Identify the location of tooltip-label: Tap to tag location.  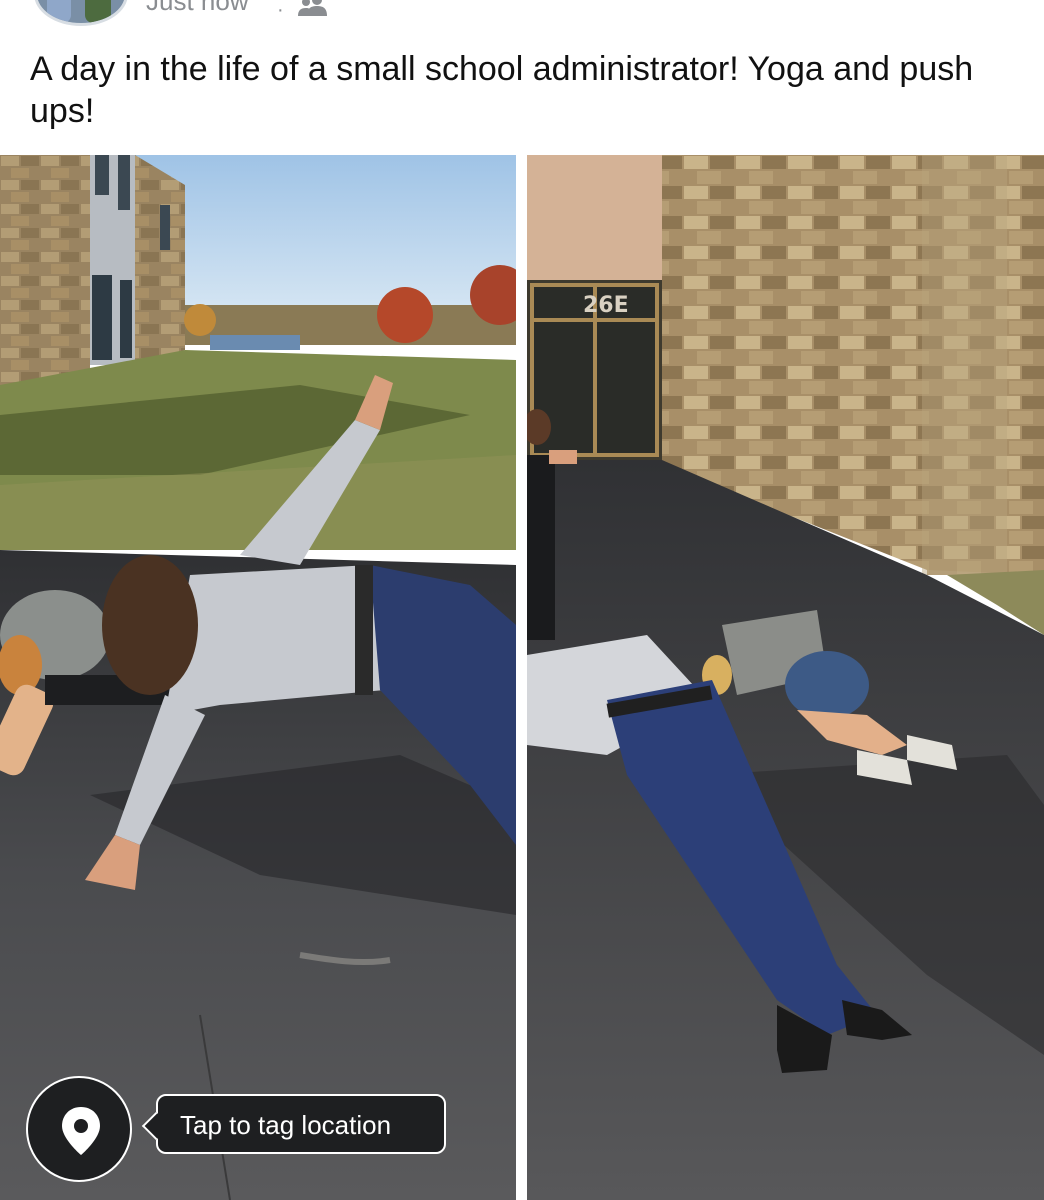
(286, 1125).